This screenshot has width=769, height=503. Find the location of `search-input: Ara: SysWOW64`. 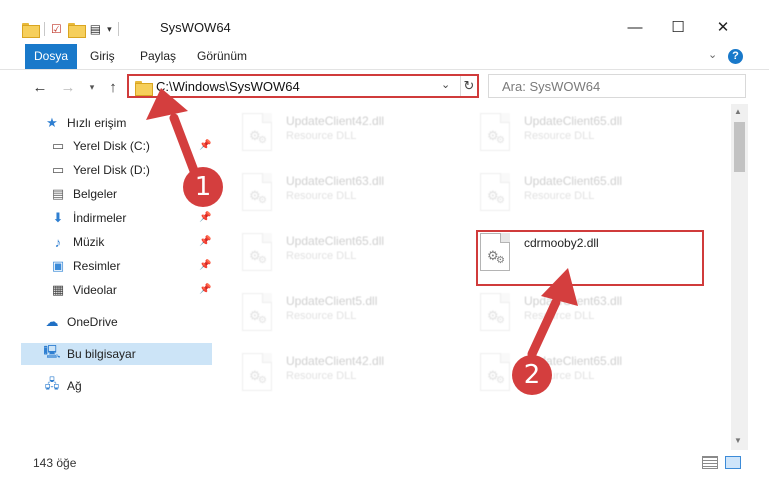

search-input: Ara: SysWOW64 is located at coordinates (617, 86).